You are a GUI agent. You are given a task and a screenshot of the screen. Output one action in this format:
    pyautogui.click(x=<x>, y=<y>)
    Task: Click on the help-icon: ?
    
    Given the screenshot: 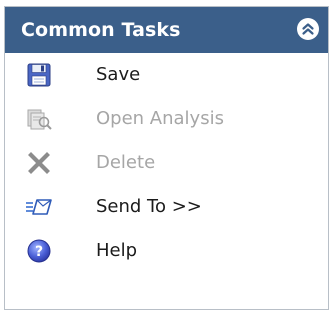 What is the action you would take?
    pyautogui.click(x=39, y=251)
    